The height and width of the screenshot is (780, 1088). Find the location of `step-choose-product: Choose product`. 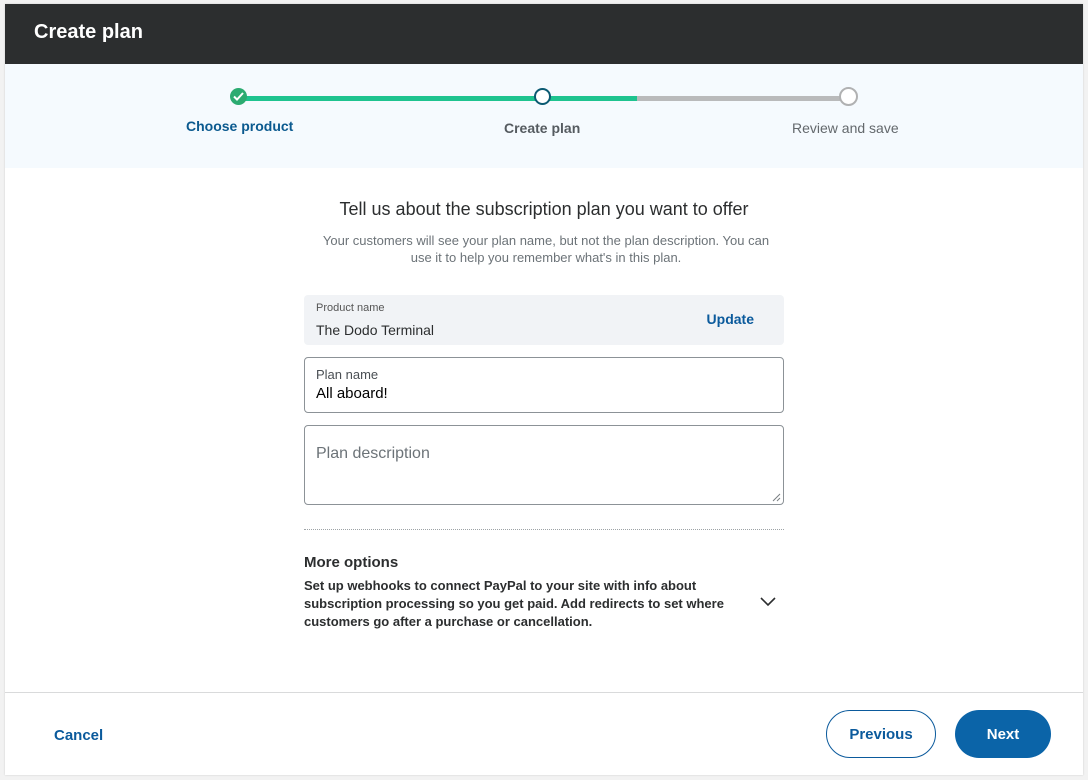

step-choose-product: Choose product is located at coordinates (239, 126).